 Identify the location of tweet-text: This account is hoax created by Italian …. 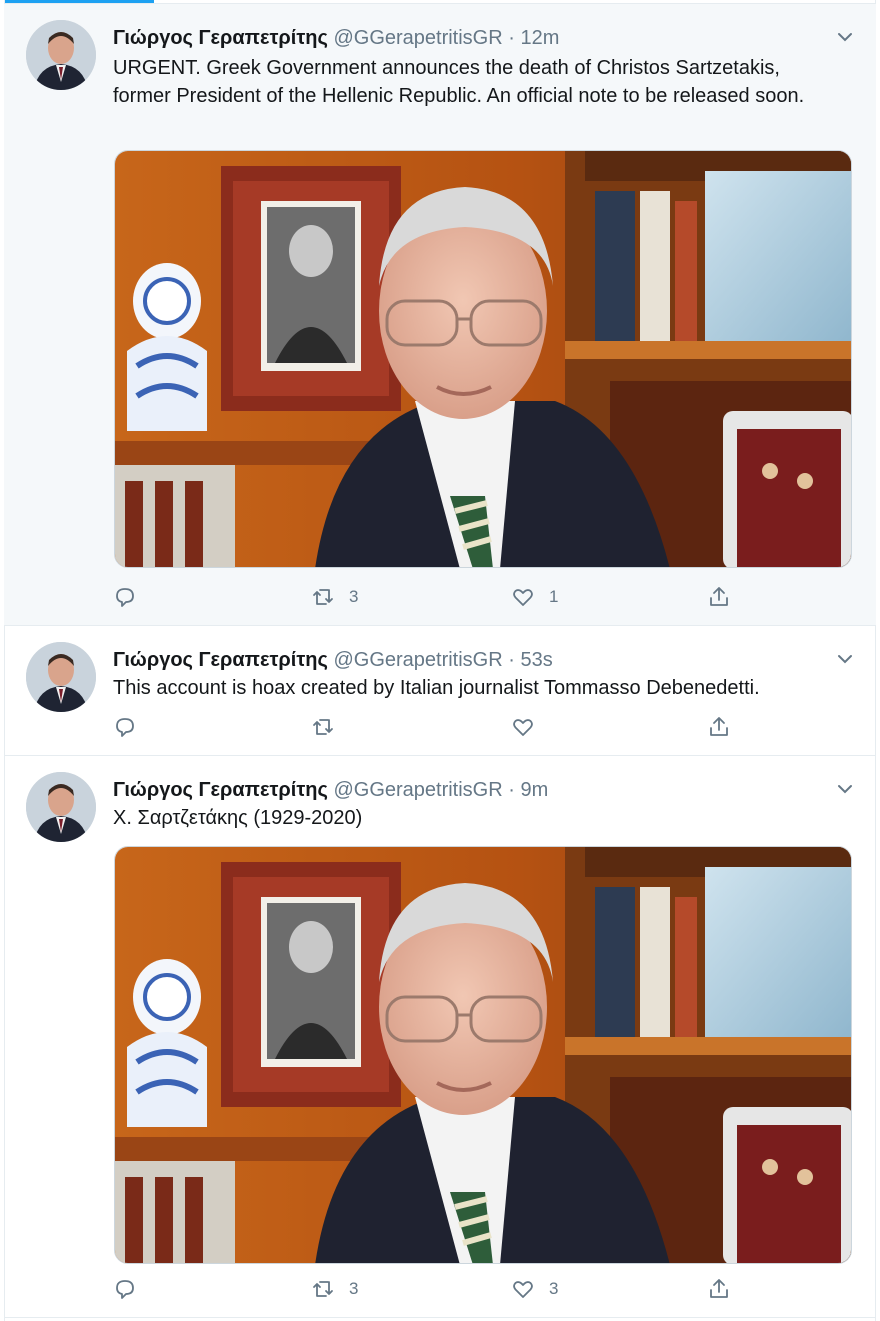
(436, 688).